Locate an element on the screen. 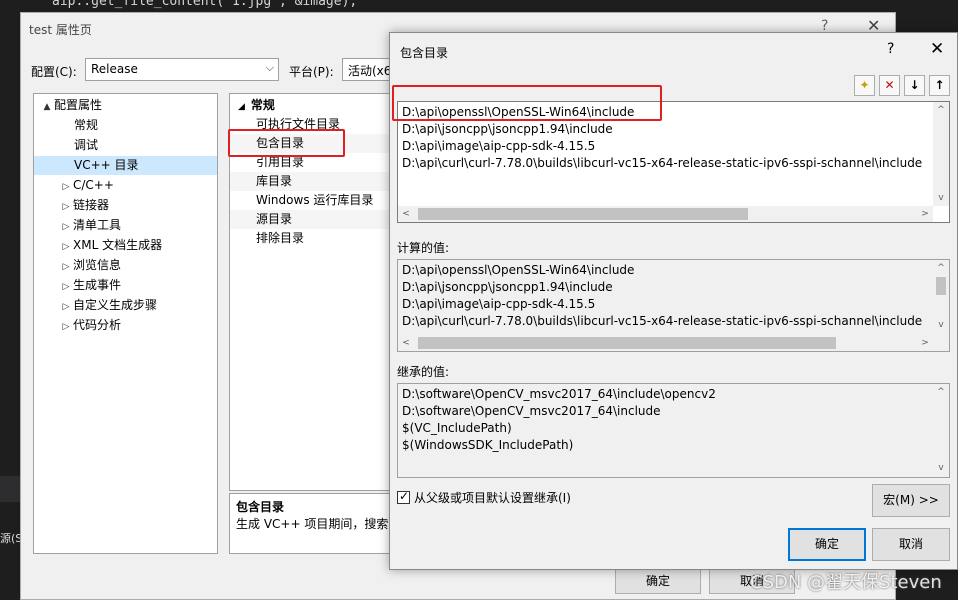  close-icon: ✕ is located at coordinates (937, 49).